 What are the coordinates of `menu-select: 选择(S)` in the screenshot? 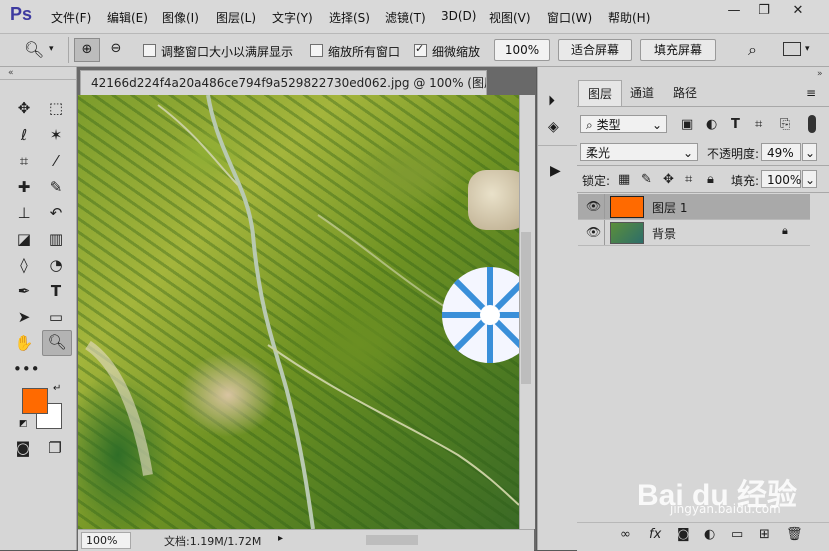 It's located at (349, 17).